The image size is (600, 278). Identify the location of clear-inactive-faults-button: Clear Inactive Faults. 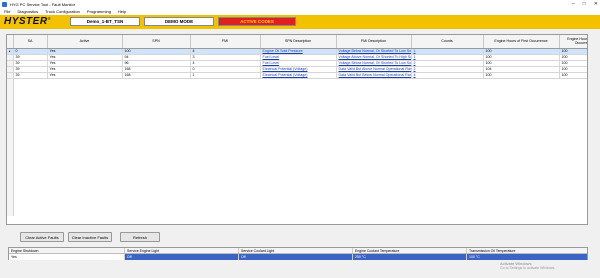
(90, 237).